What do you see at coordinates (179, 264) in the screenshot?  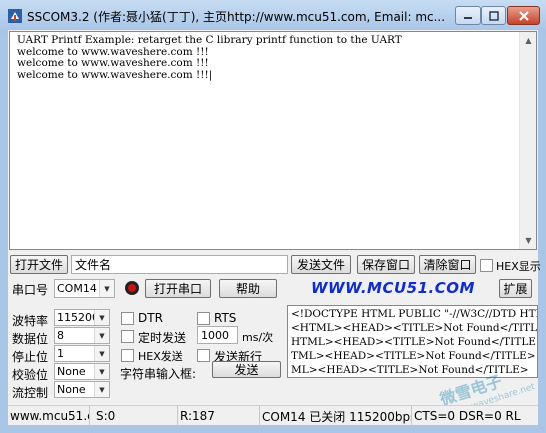 I see `file-name-input: 文件名` at bounding box center [179, 264].